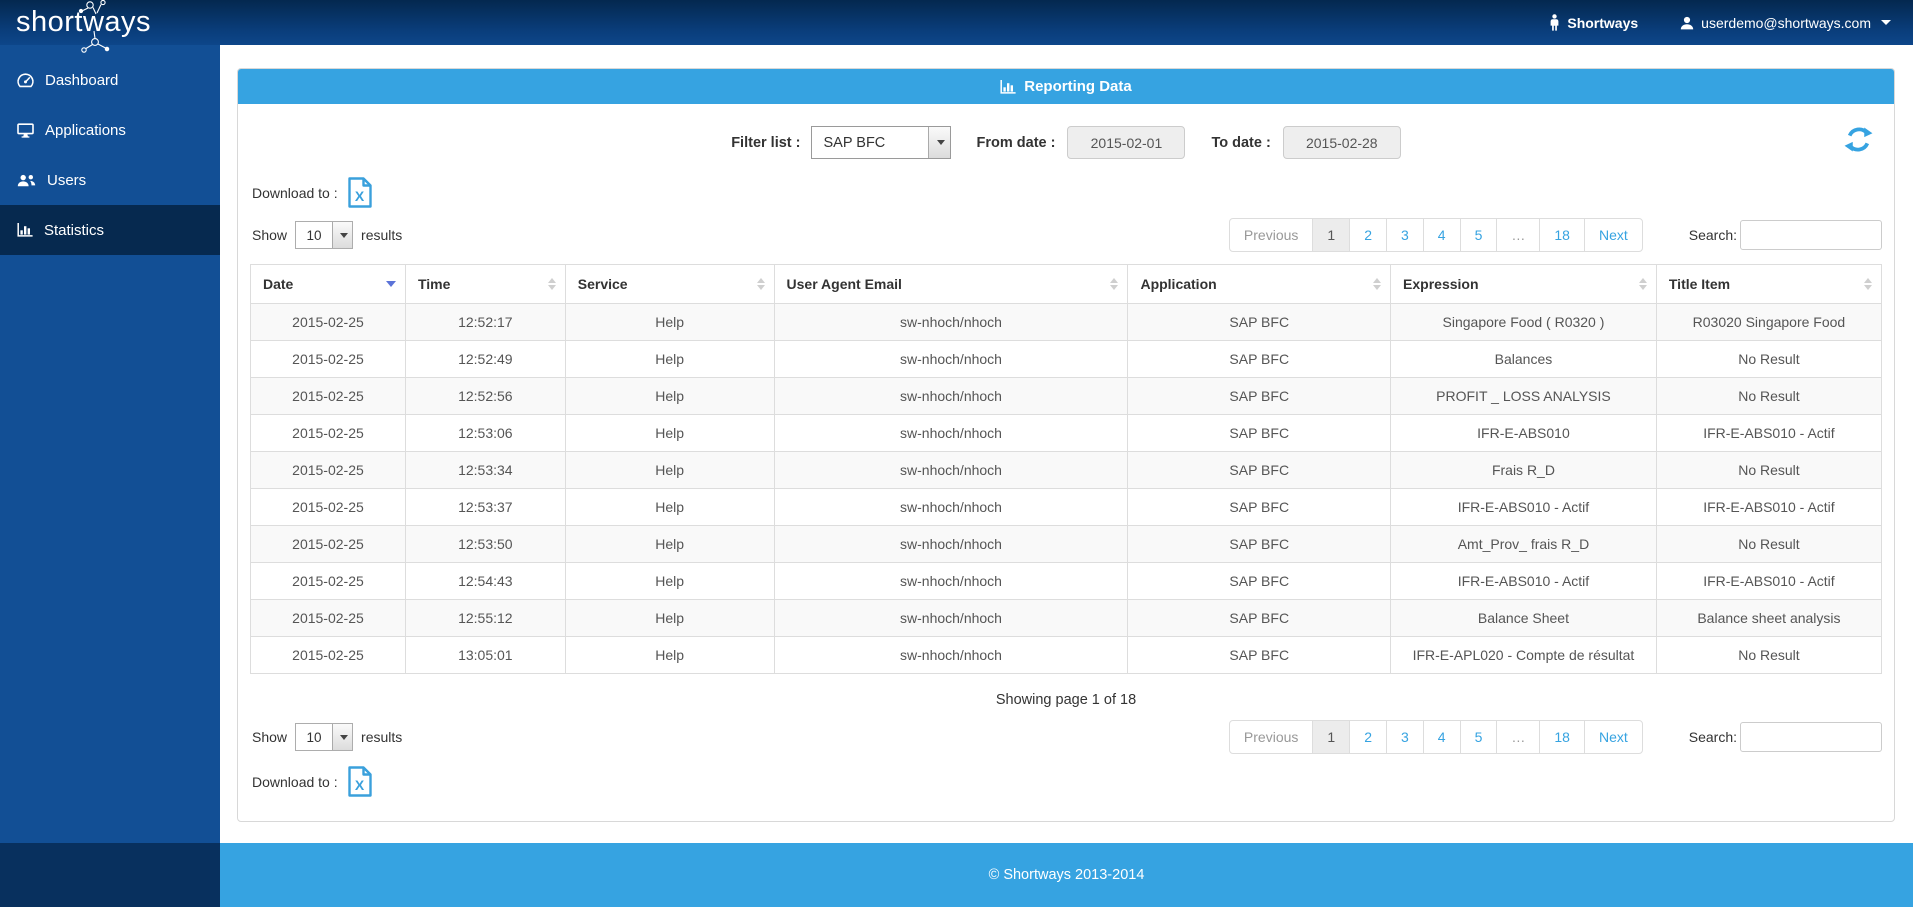  I want to click on users-icon, so click(26, 180).